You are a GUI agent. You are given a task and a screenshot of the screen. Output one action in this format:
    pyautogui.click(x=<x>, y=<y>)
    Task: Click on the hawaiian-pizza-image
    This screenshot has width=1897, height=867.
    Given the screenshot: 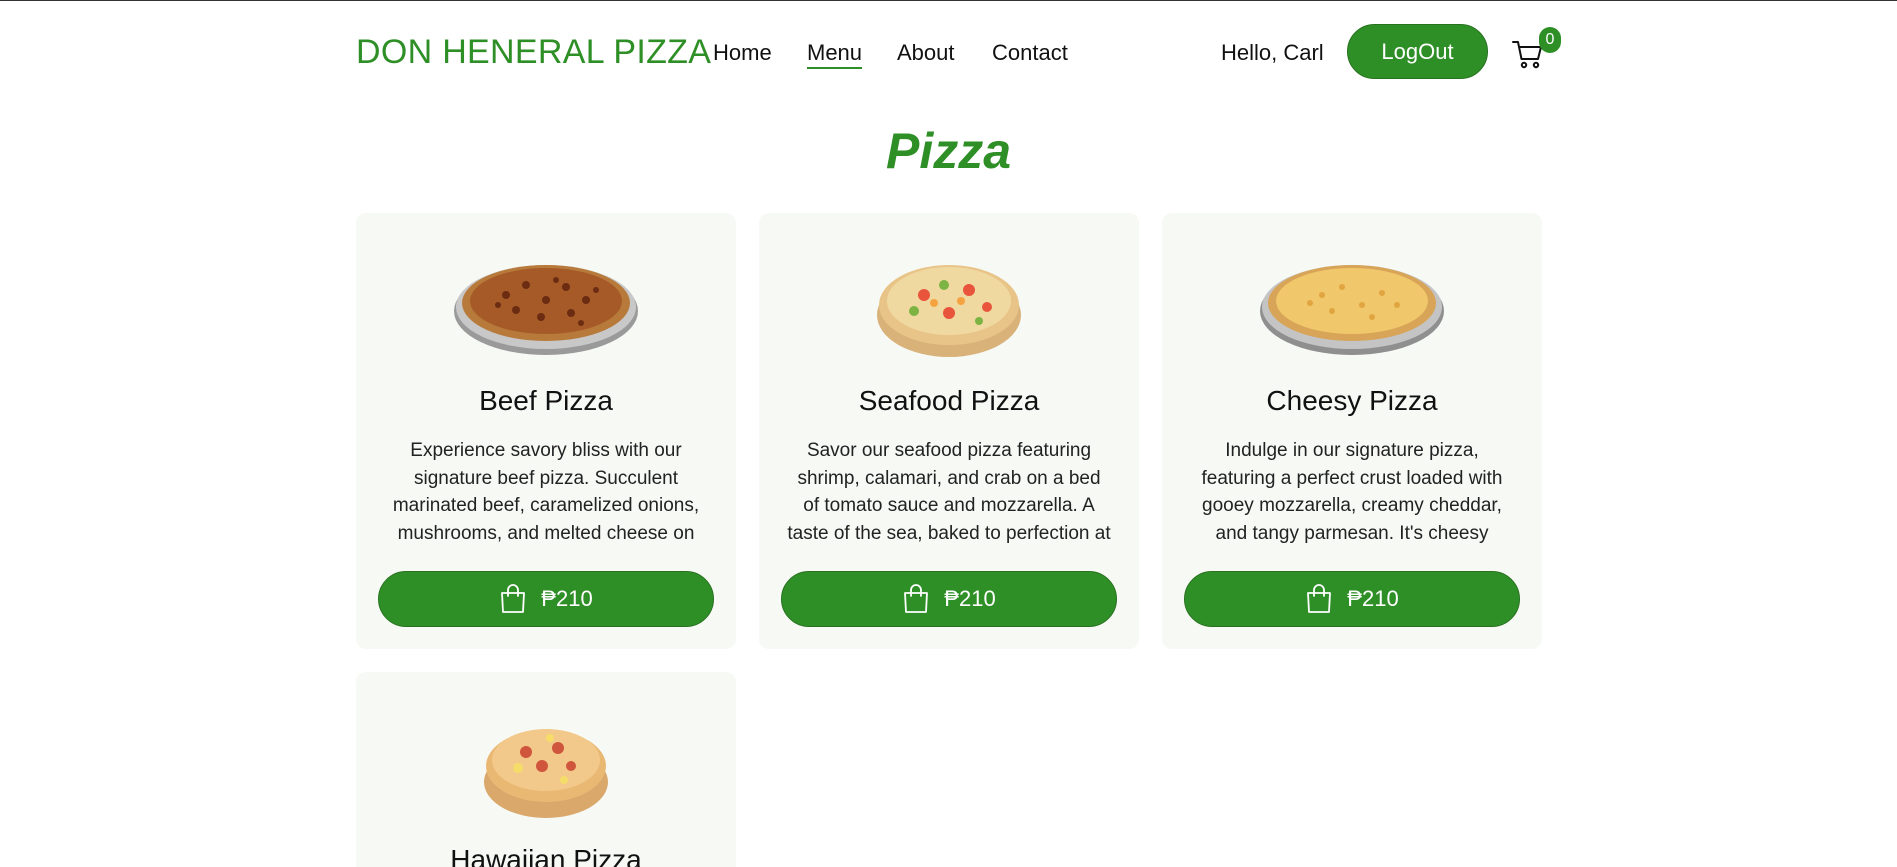 What is the action you would take?
    pyautogui.click(x=546, y=773)
    